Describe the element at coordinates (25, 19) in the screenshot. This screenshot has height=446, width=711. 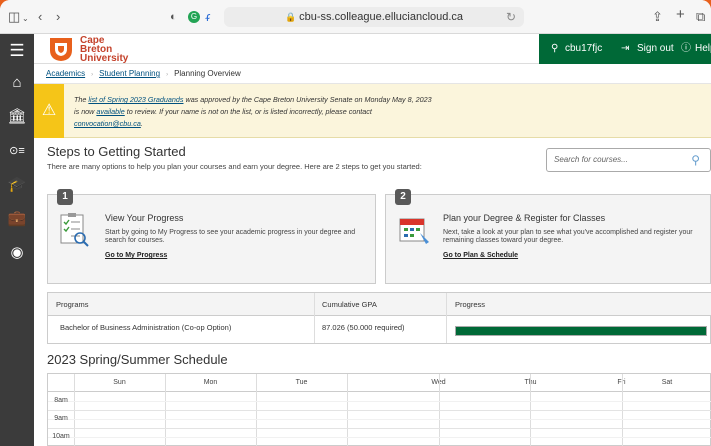
I see `chevron-down-icon: ⌄` at that location.